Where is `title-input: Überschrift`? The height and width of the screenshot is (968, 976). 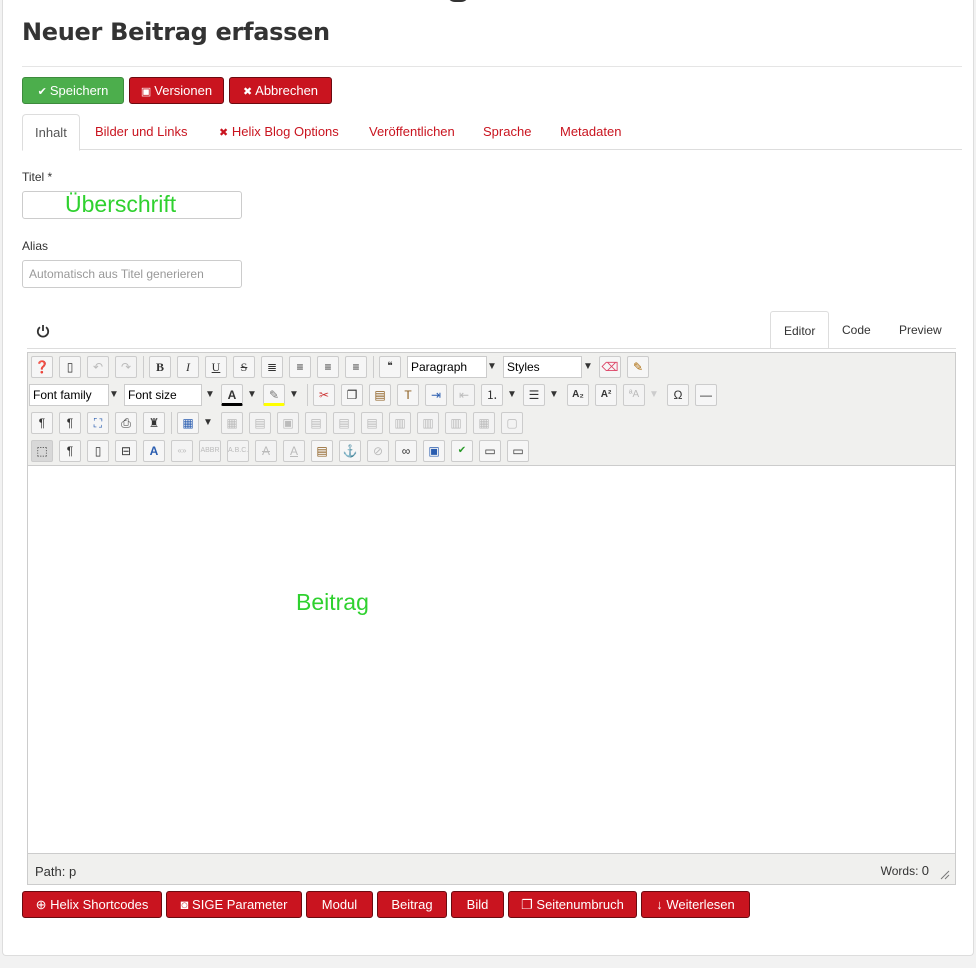
title-input: Überschrift is located at coordinates (132, 205).